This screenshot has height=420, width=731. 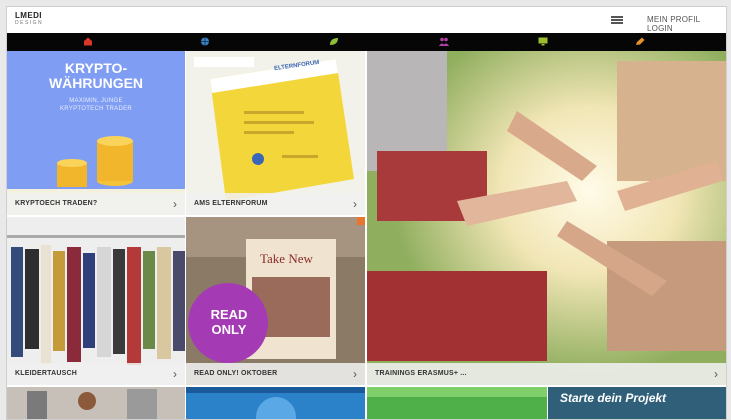 I want to click on elternforum-illustration, so click(x=275, y=133).